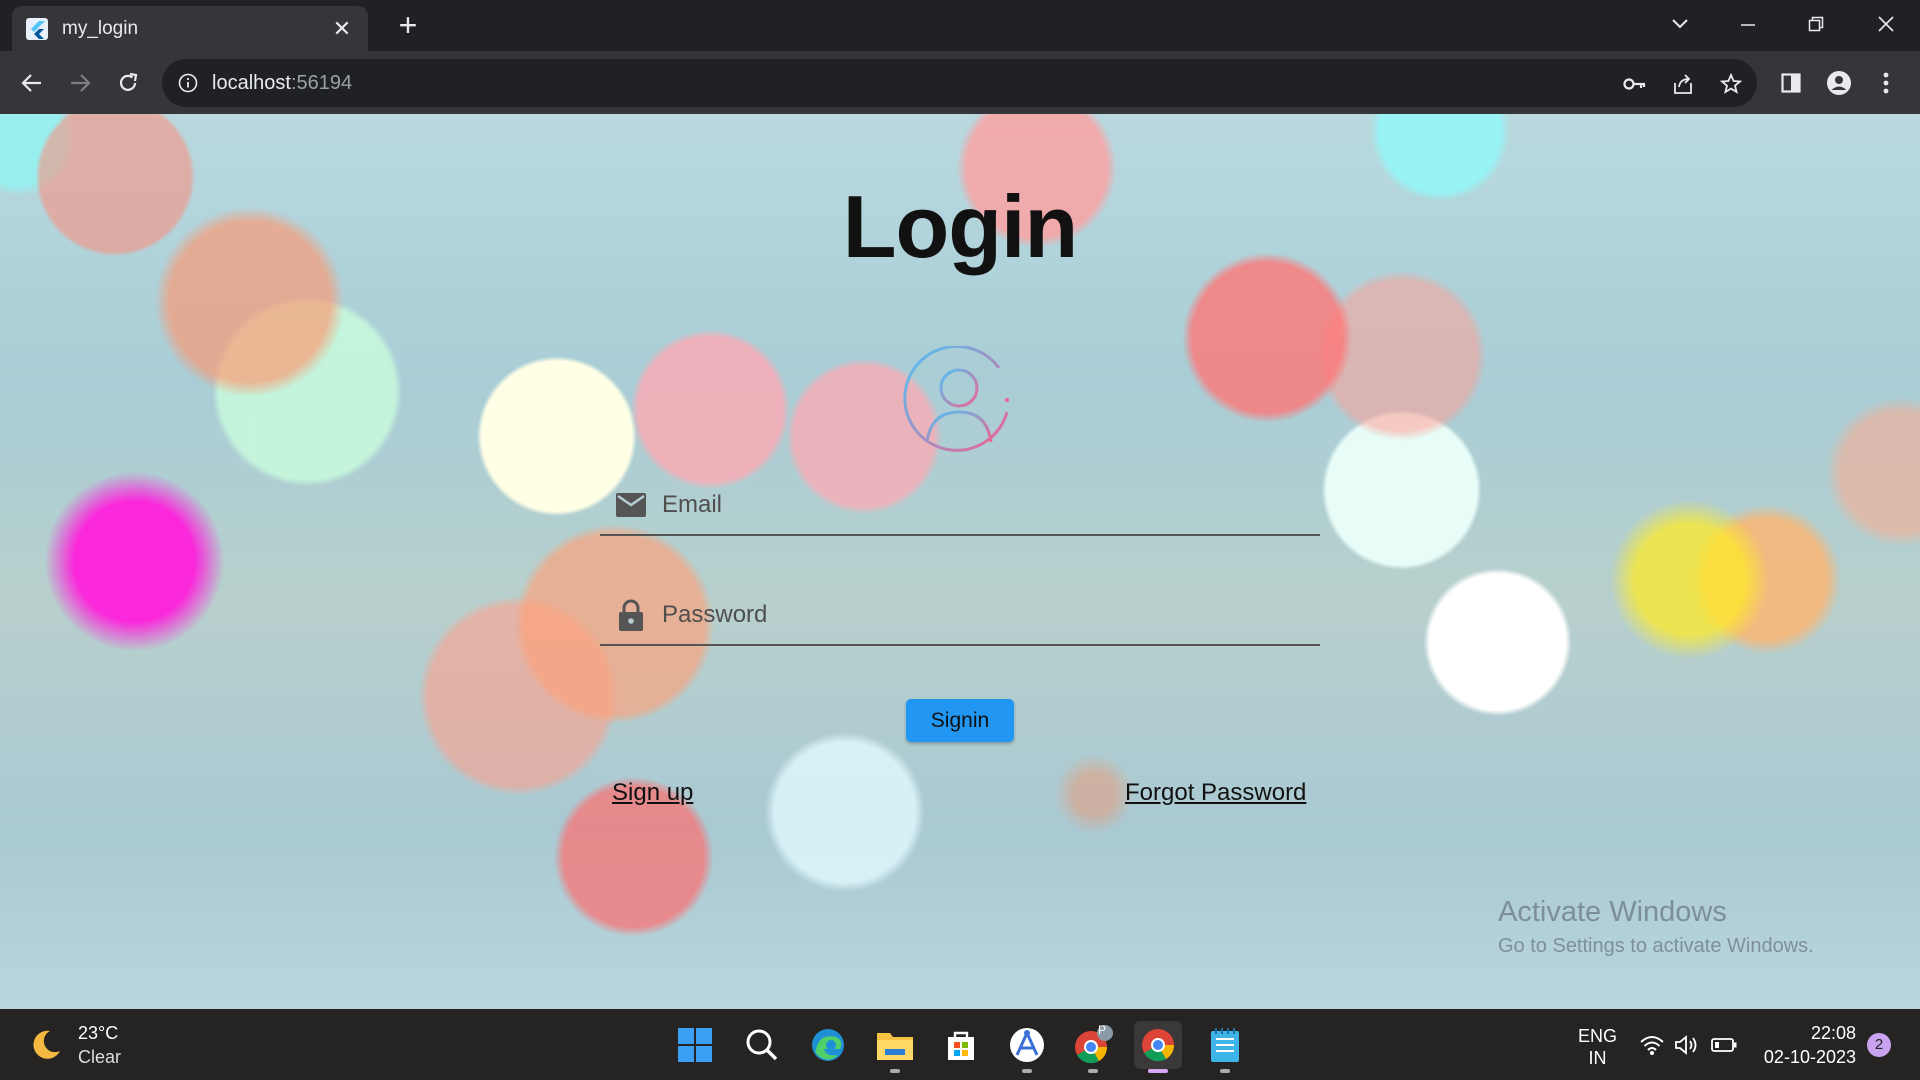  What do you see at coordinates (128, 83) in the screenshot?
I see `reload-icon` at bounding box center [128, 83].